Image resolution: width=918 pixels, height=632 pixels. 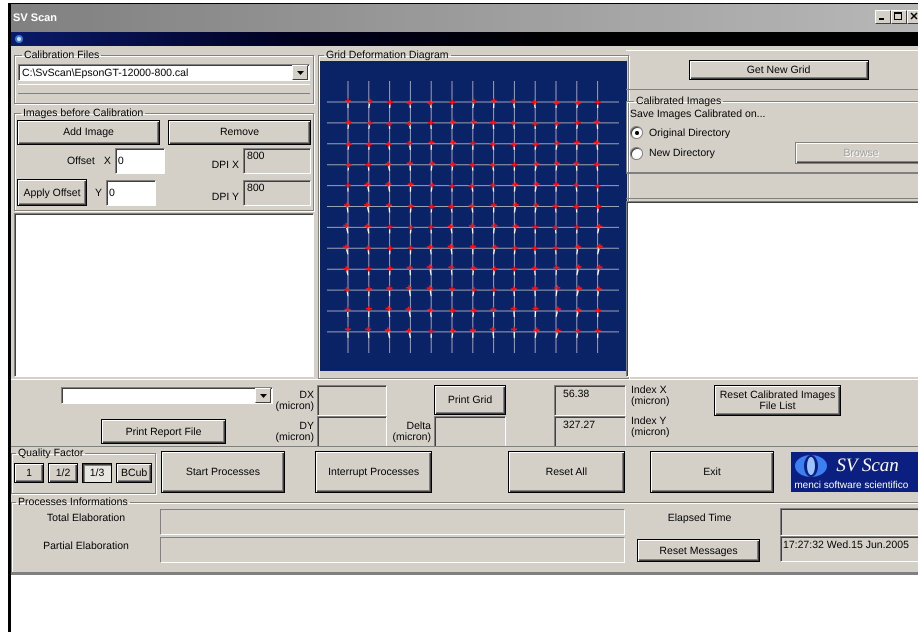 What do you see at coordinates (167, 395) in the screenshot?
I see `report-dropdown` at bounding box center [167, 395].